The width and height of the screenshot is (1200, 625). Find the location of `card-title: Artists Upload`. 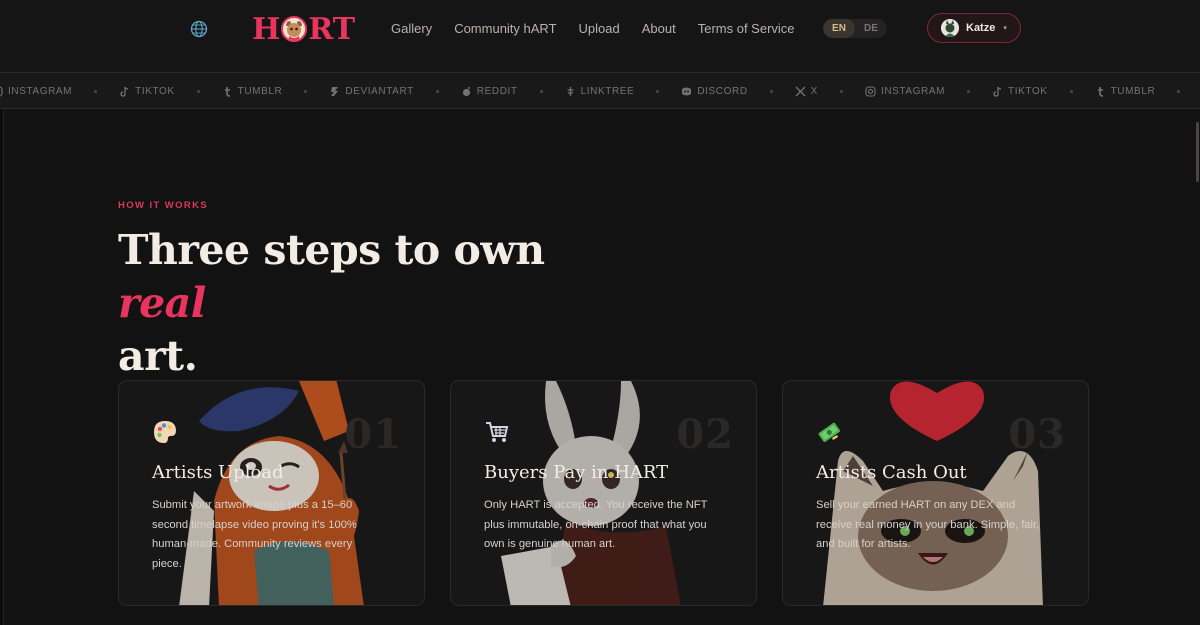

card-title: Artists Upload is located at coordinates (218, 472).